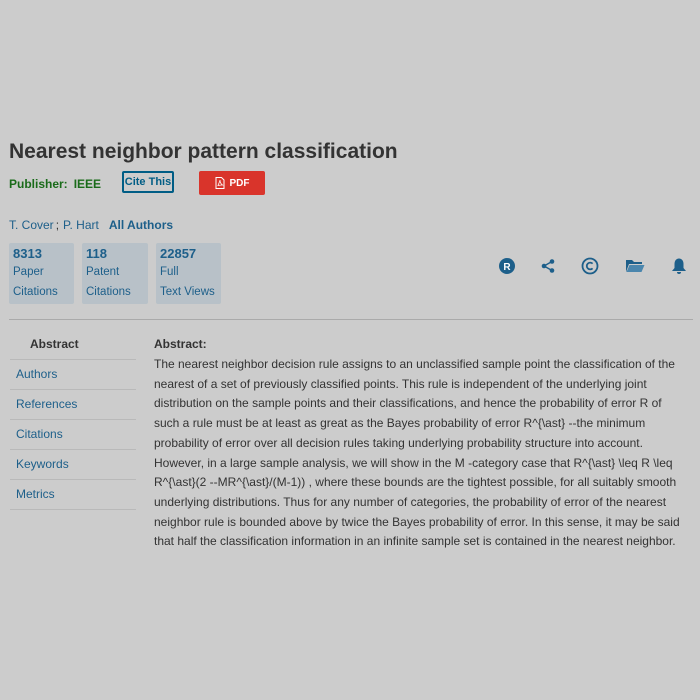 The width and height of the screenshot is (700, 700). I want to click on nav-item-keywords: Keywords, so click(73, 465).